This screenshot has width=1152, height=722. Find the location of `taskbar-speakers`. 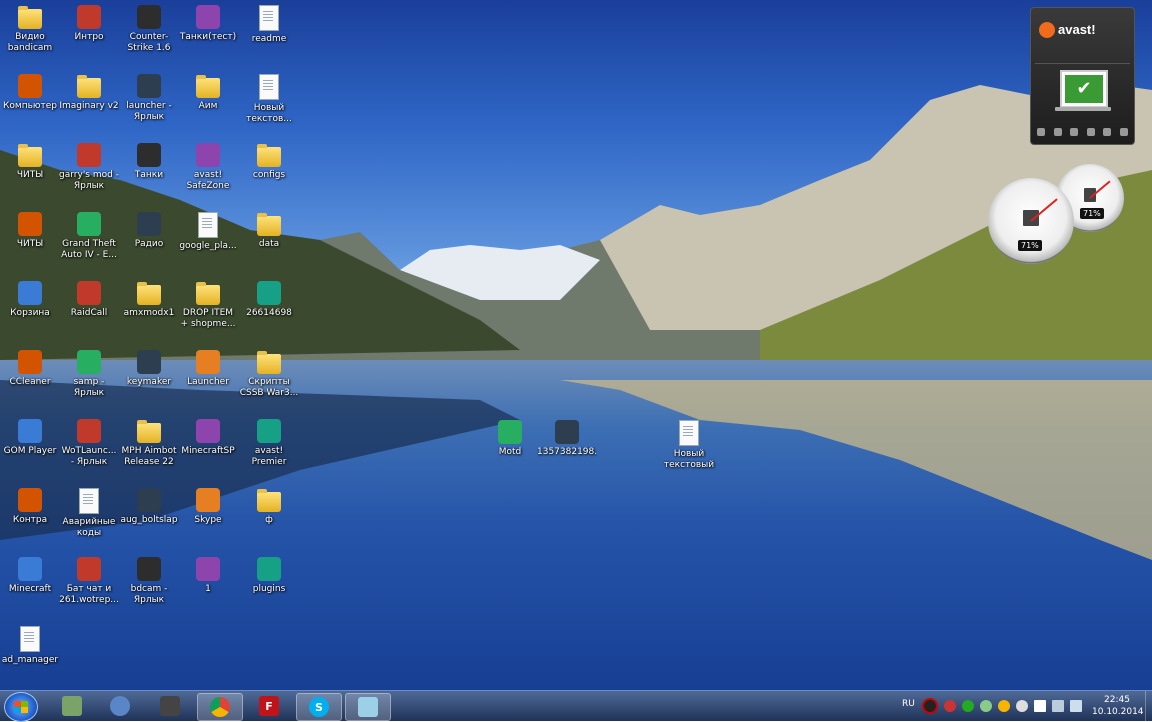

taskbar-speakers is located at coordinates (120, 706).